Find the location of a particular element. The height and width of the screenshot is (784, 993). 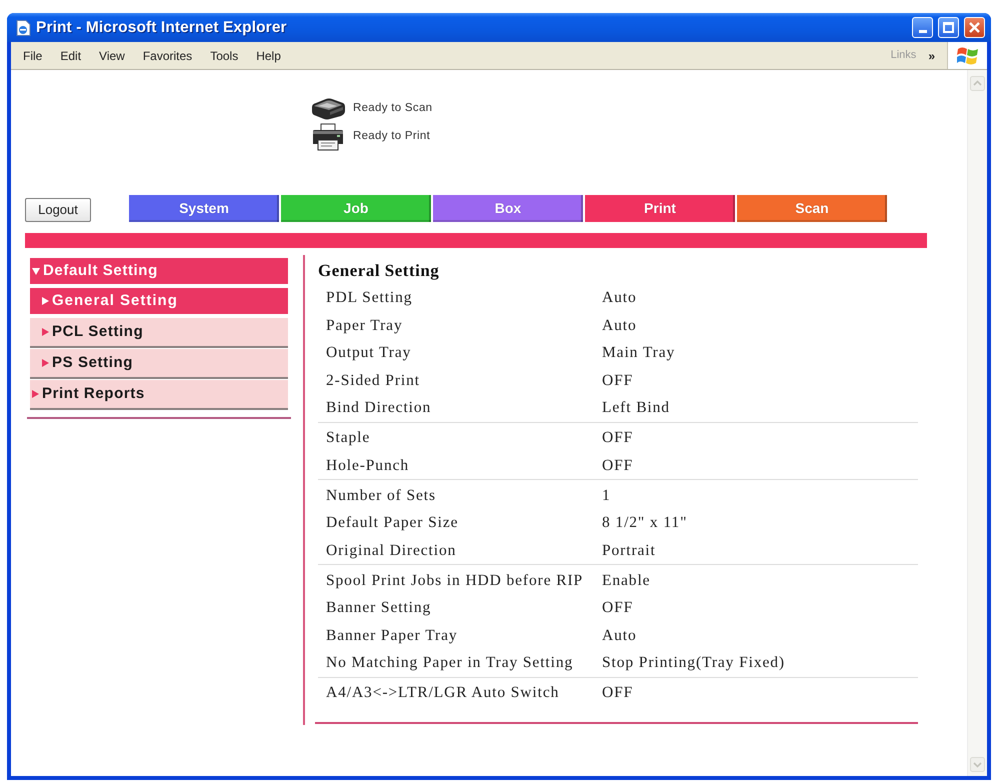

setting-label: Staple is located at coordinates (348, 438).